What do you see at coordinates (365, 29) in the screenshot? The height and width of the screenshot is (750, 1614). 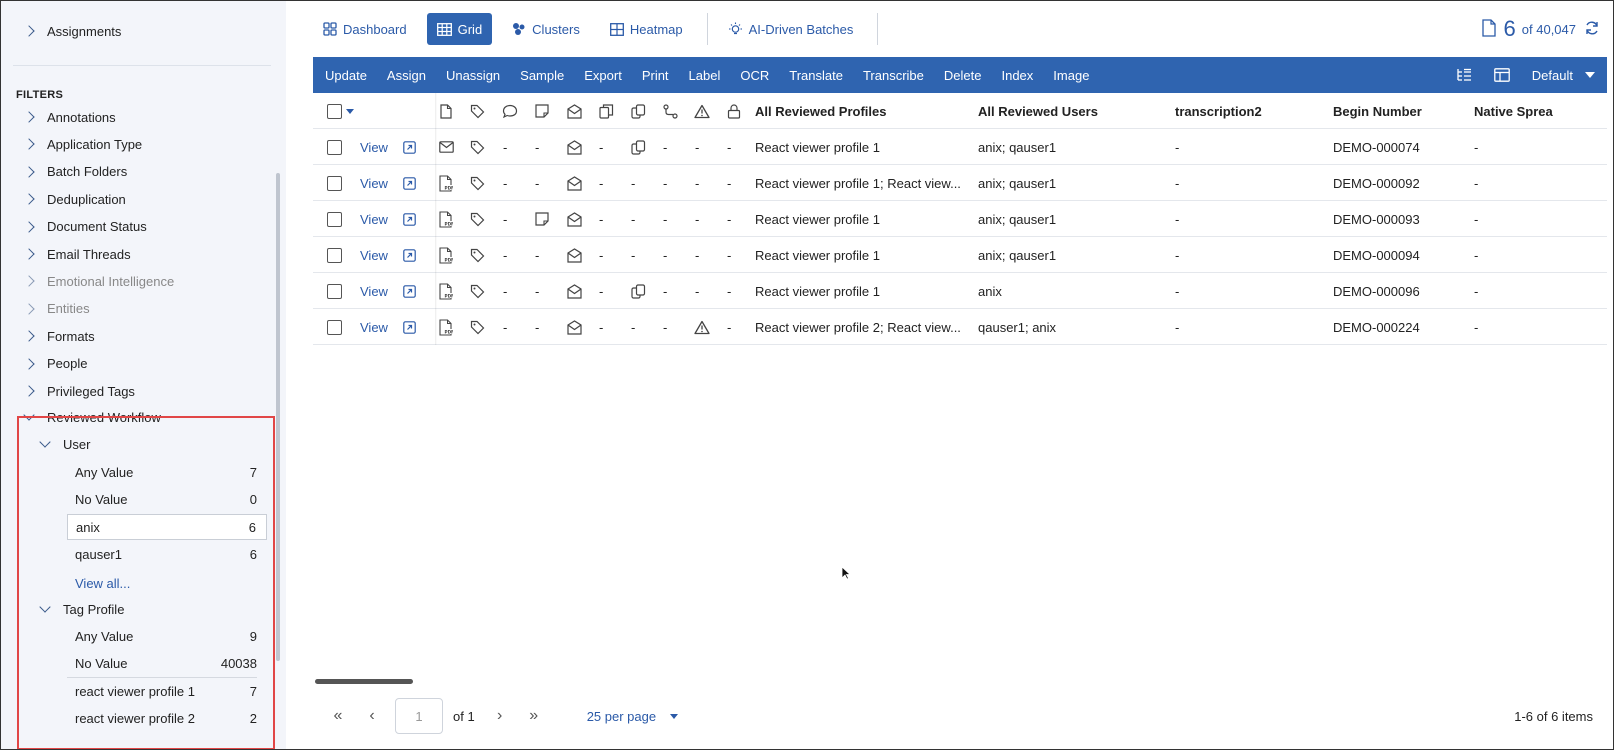 I see `tab-dashboard: Dashboard` at bounding box center [365, 29].